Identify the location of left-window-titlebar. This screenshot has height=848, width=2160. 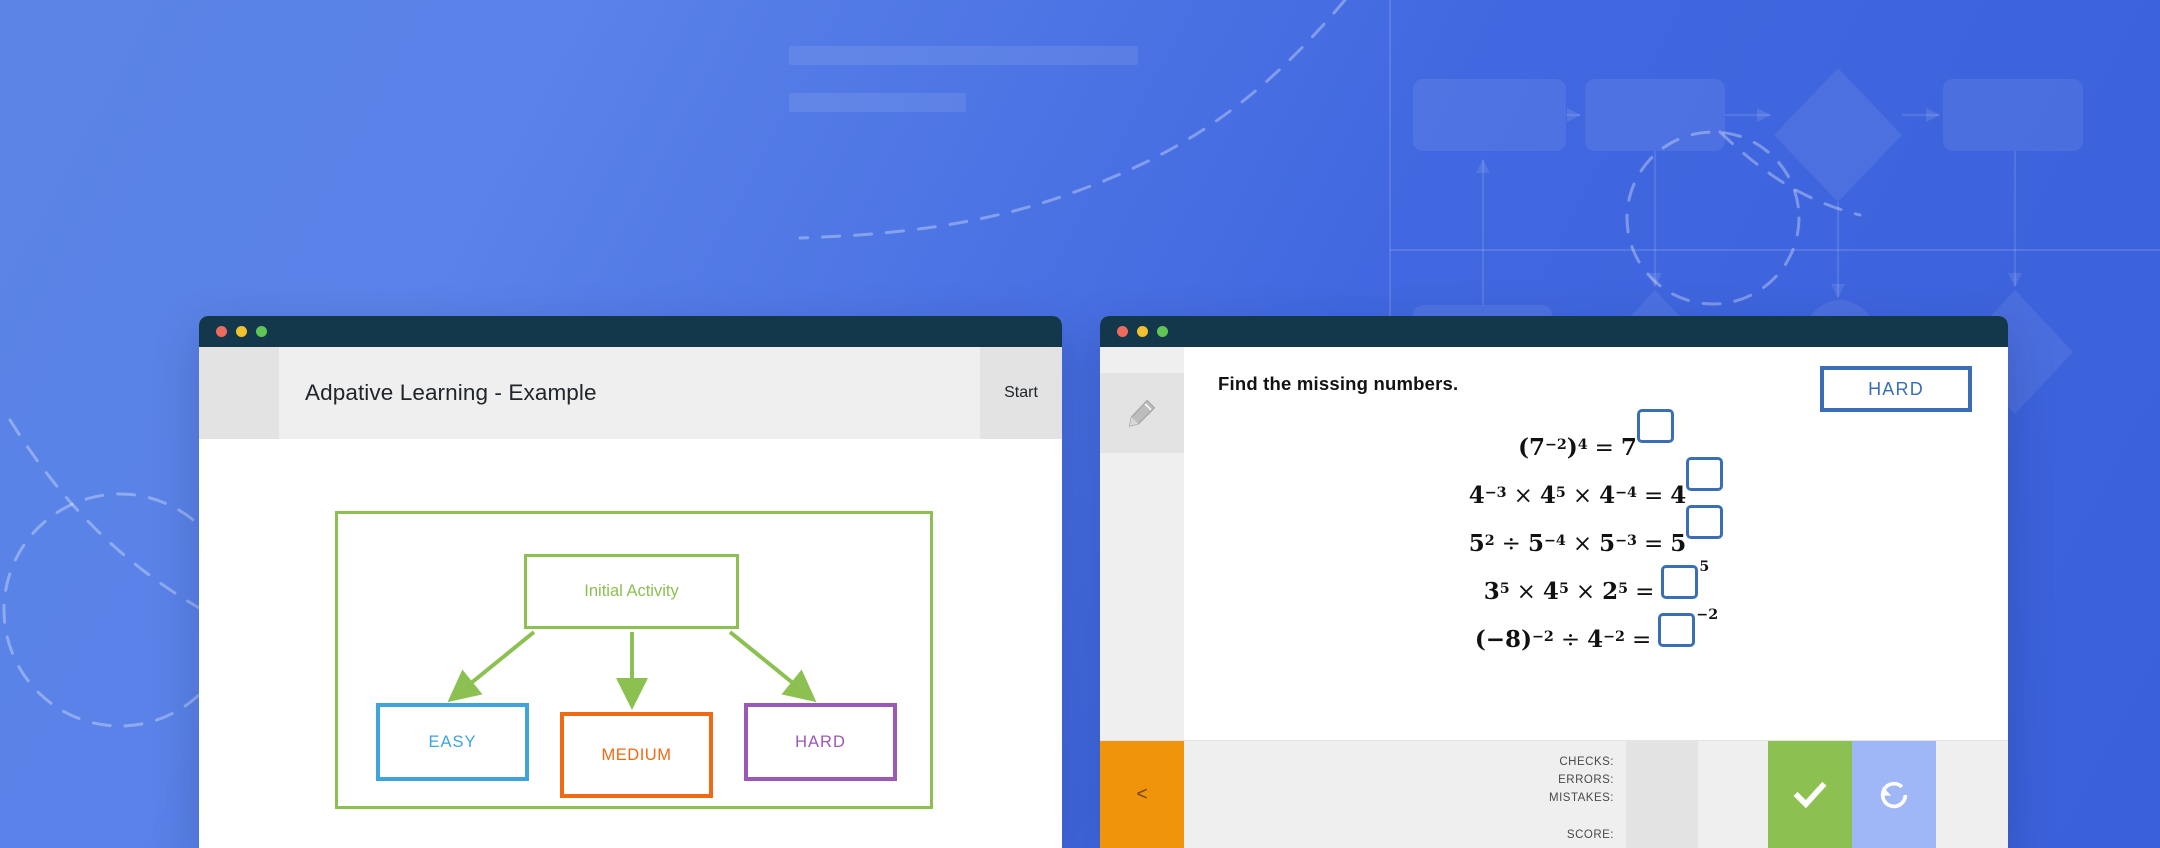
(630, 331).